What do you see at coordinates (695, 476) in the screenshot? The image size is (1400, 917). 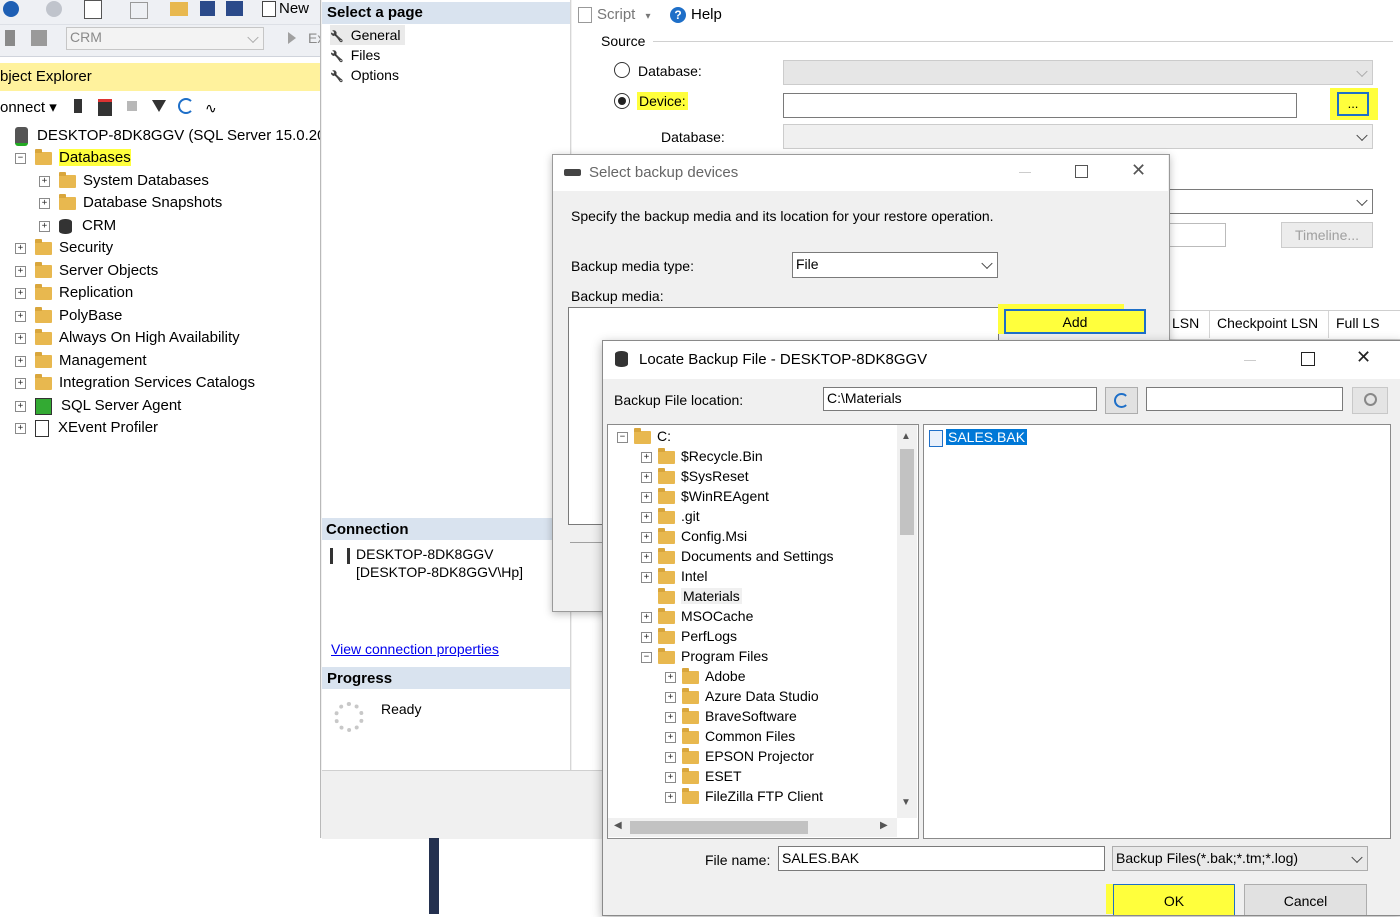 I see `tree-node: + $SysReset` at bounding box center [695, 476].